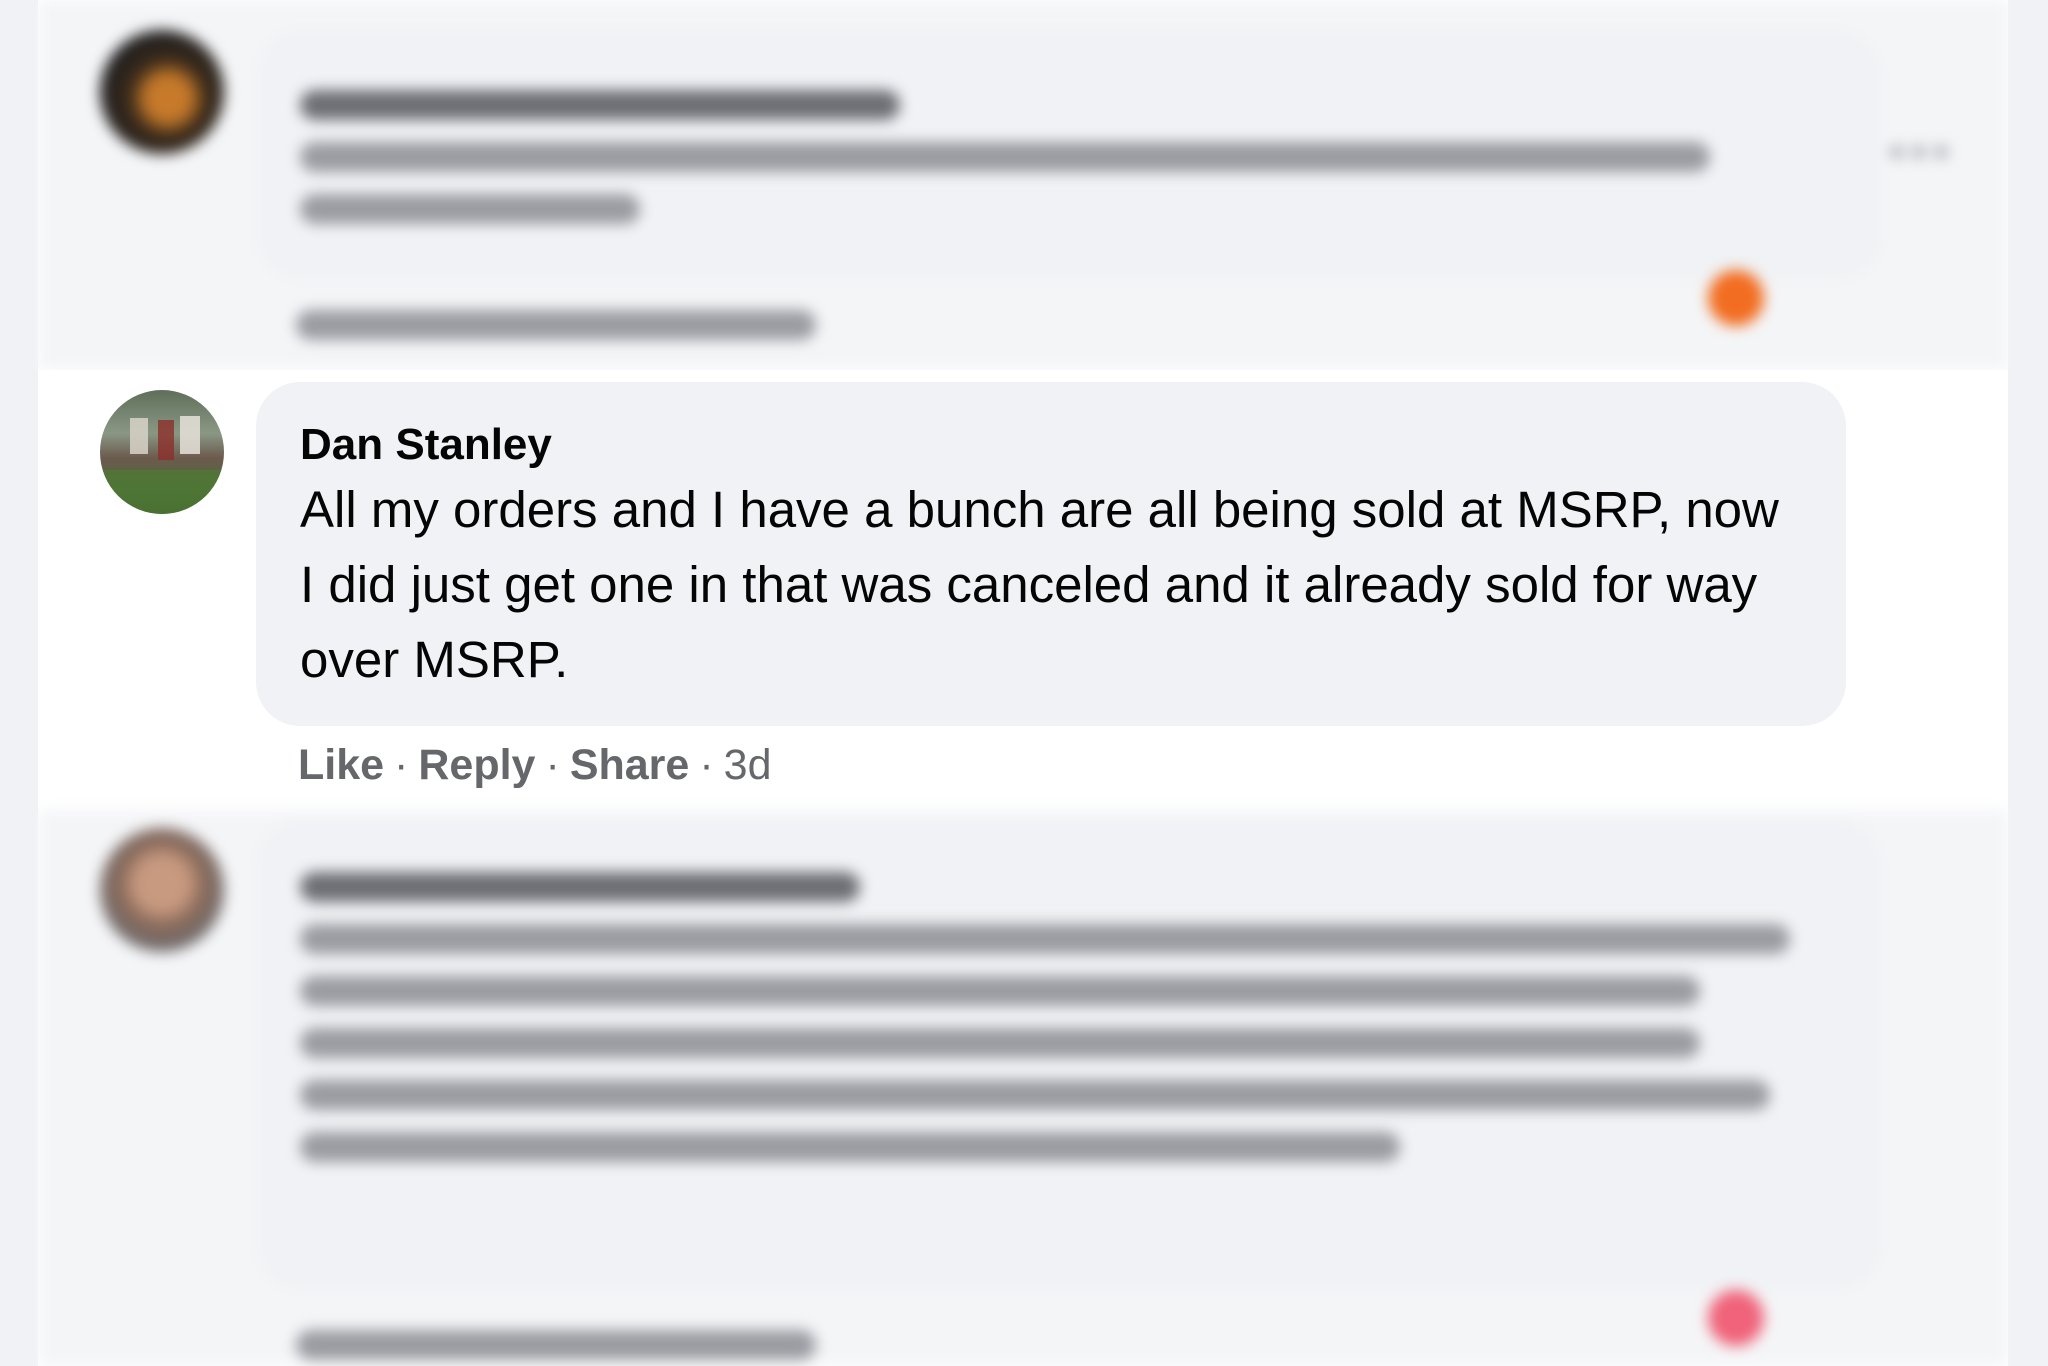 This screenshot has height=1366, width=2048. I want to click on reply-button: Reply, so click(476, 765).